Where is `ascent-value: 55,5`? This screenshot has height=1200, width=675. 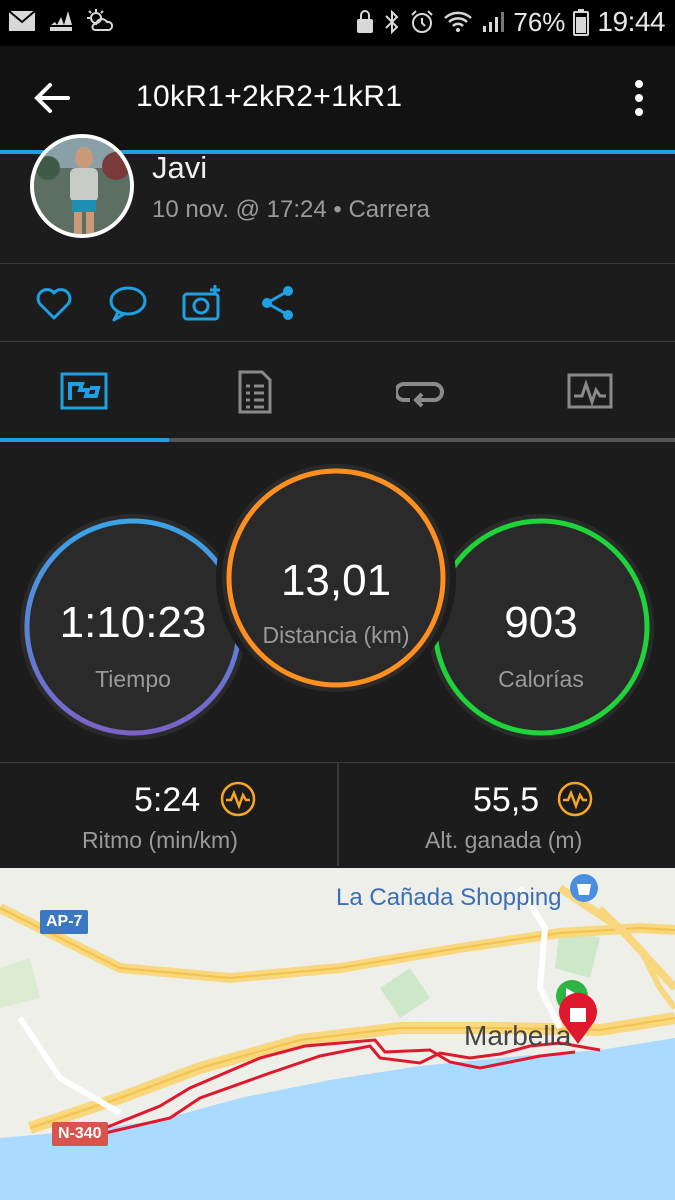 ascent-value: 55,5 is located at coordinates (506, 800).